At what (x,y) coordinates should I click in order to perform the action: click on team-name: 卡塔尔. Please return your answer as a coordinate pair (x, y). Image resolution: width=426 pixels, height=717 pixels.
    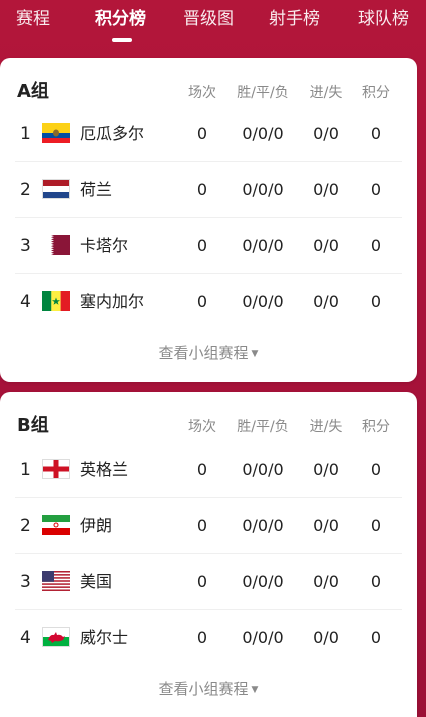
    Looking at the image, I should click on (104, 245).